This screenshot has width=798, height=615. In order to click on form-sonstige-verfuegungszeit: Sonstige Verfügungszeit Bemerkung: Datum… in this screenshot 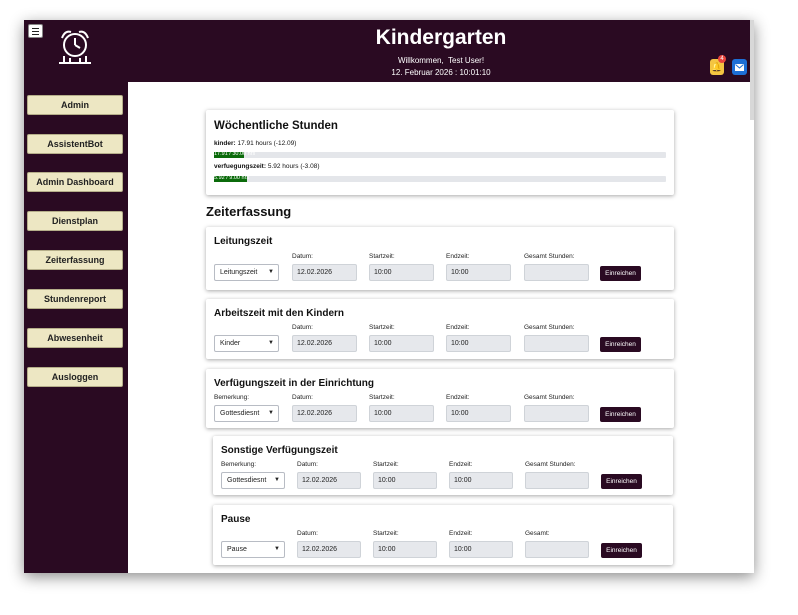, I will do `click(443, 465)`.